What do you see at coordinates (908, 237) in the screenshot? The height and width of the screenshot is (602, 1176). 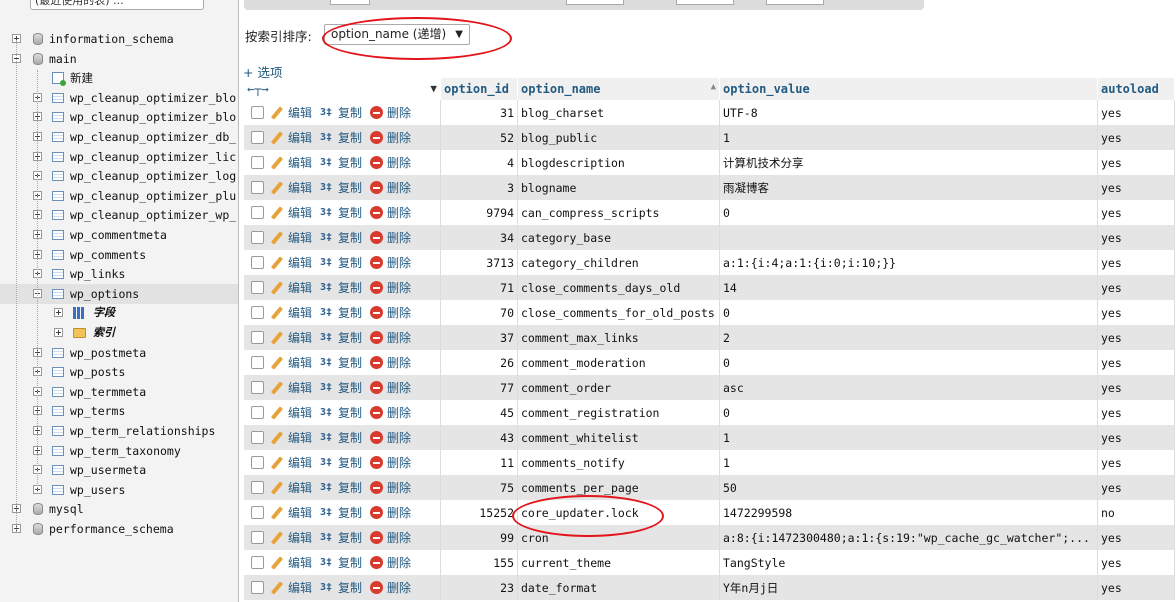 I see `cell-option-value` at bounding box center [908, 237].